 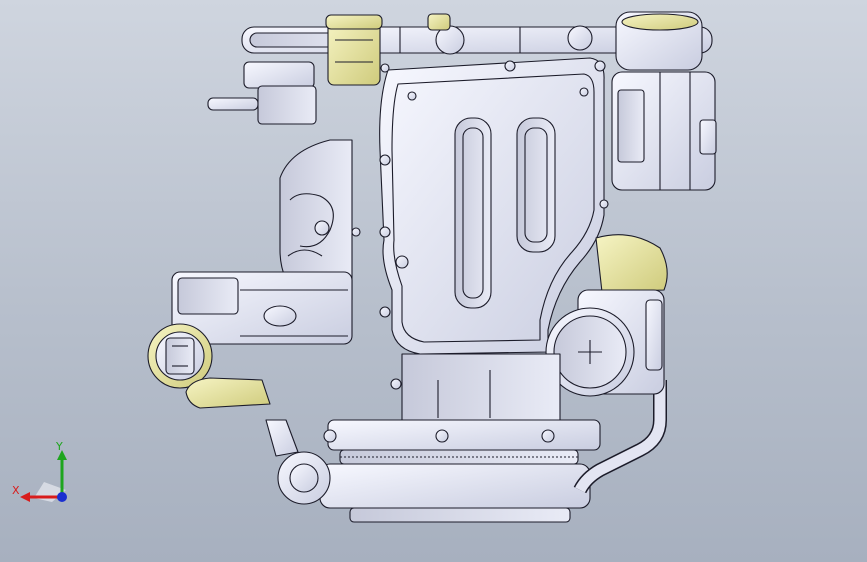 What do you see at coordinates (439, 22) in the screenshot?
I see `top-sensor` at bounding box center [439, 22].